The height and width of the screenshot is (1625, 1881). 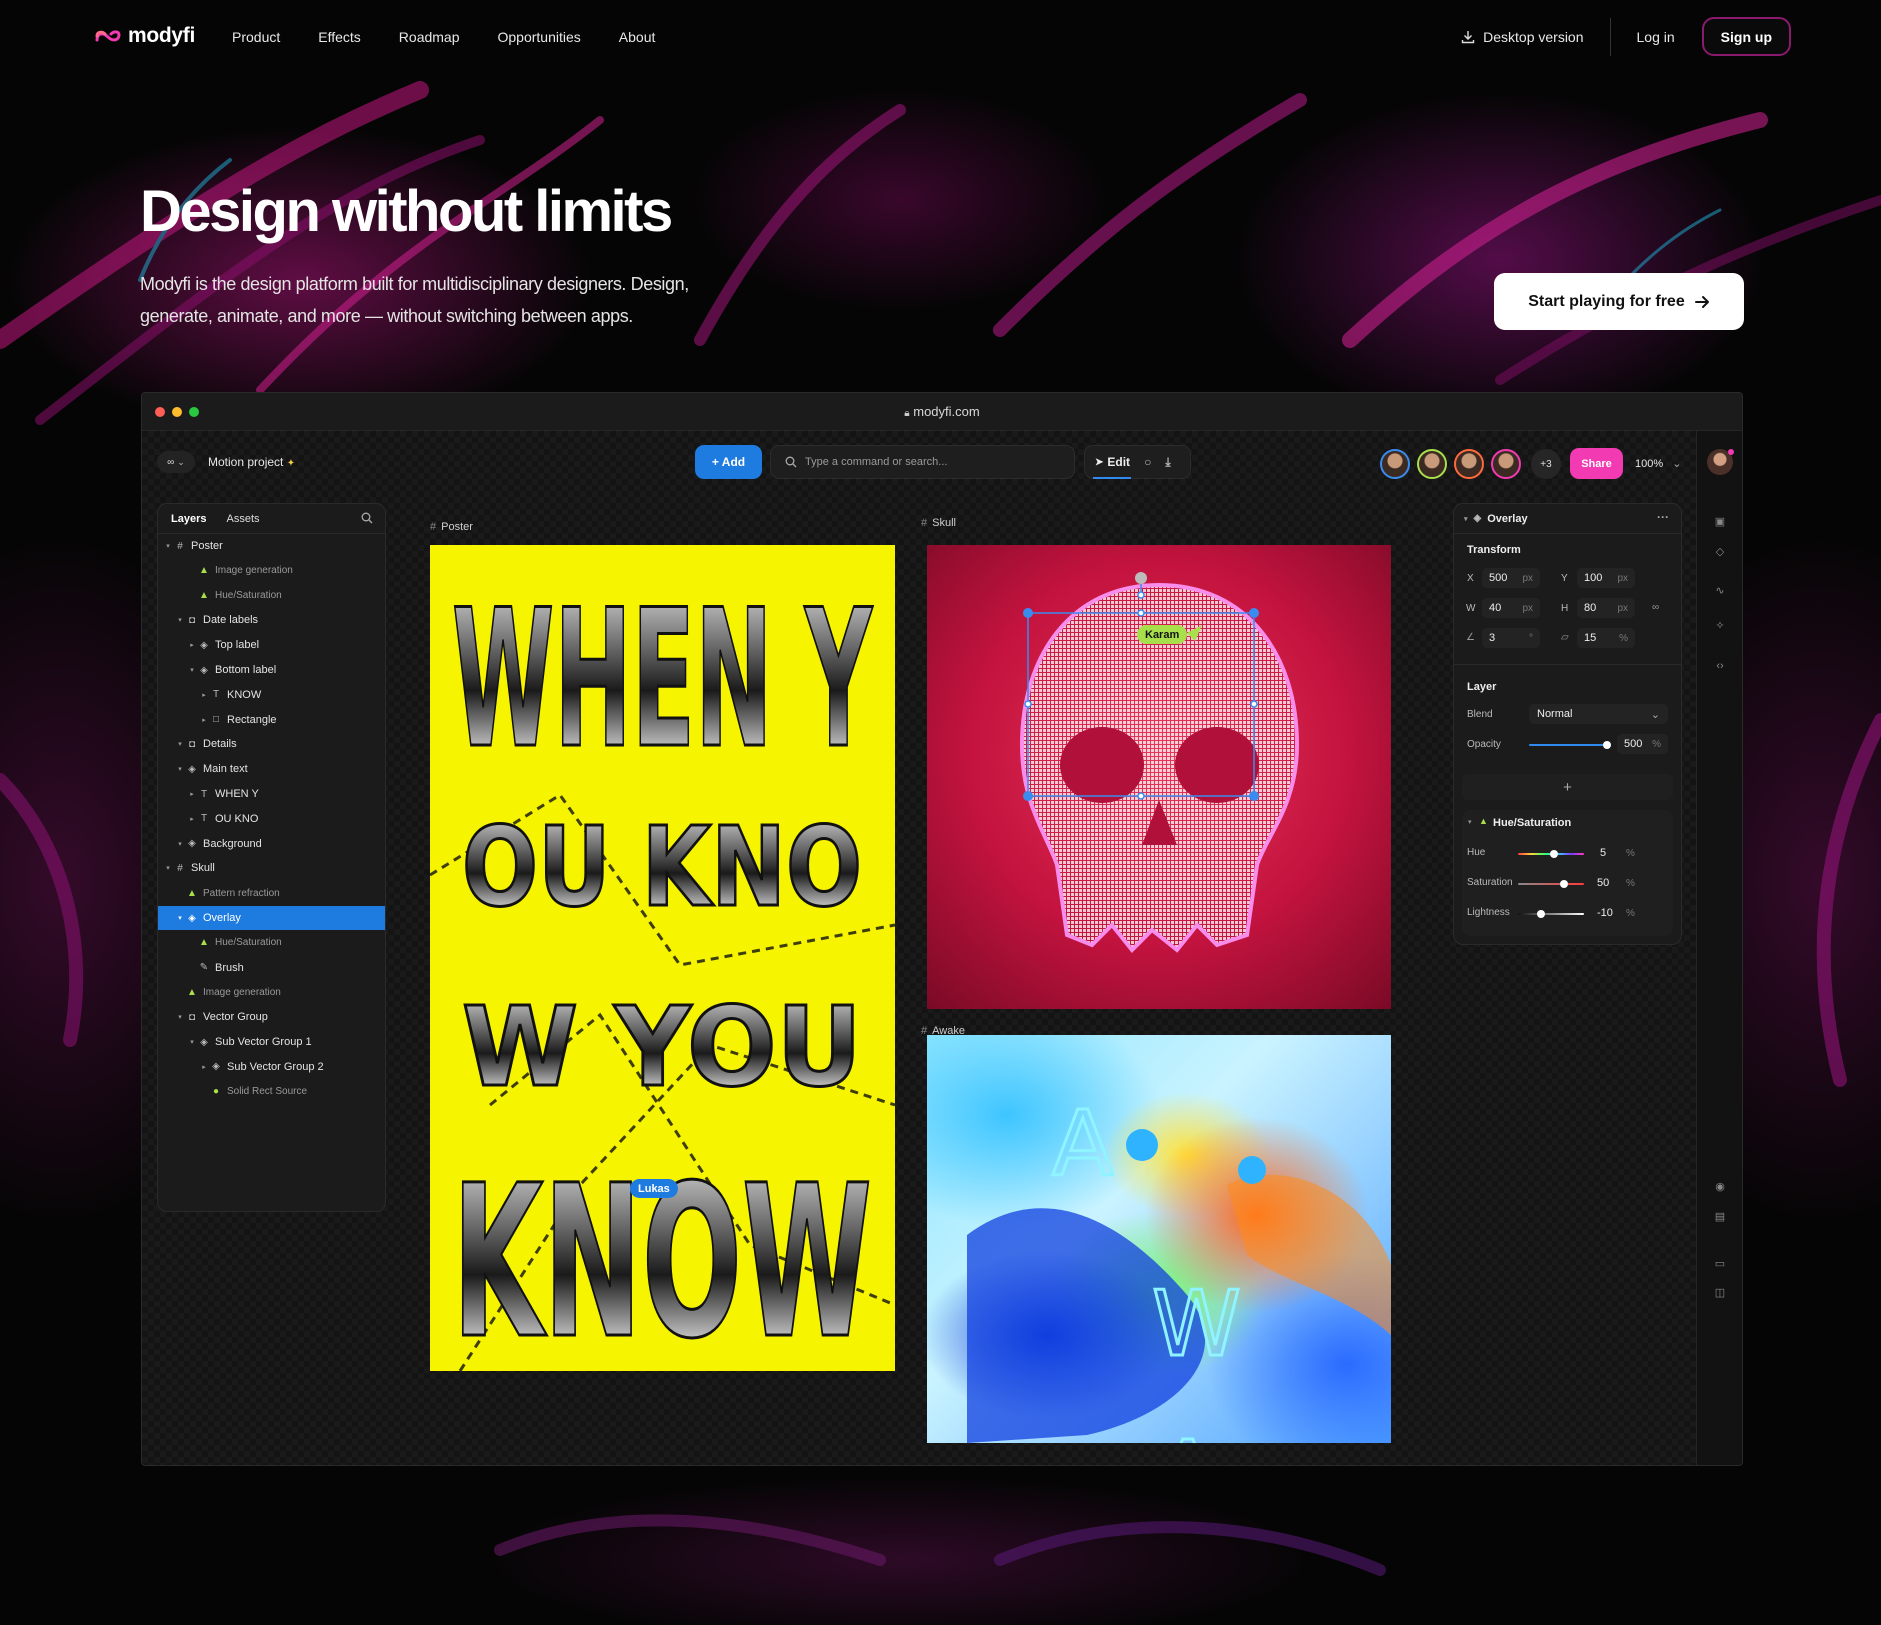 What do you see at coordinates (938, 523) in the screenshot?
I see `skull-artboard-label: # Skull` at bounding box center [938, 523].